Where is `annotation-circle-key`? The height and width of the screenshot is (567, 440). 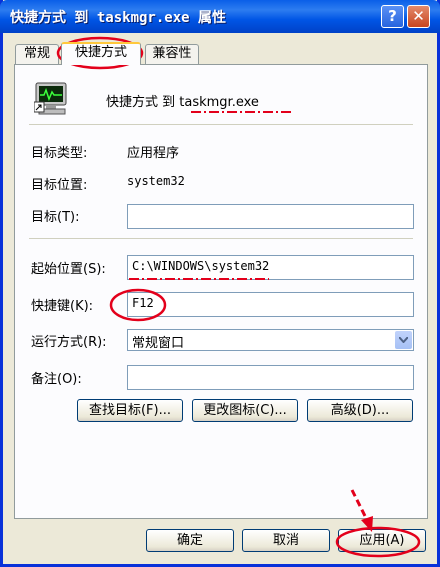 annotation-circle-key is located at coordinates (138, 305).